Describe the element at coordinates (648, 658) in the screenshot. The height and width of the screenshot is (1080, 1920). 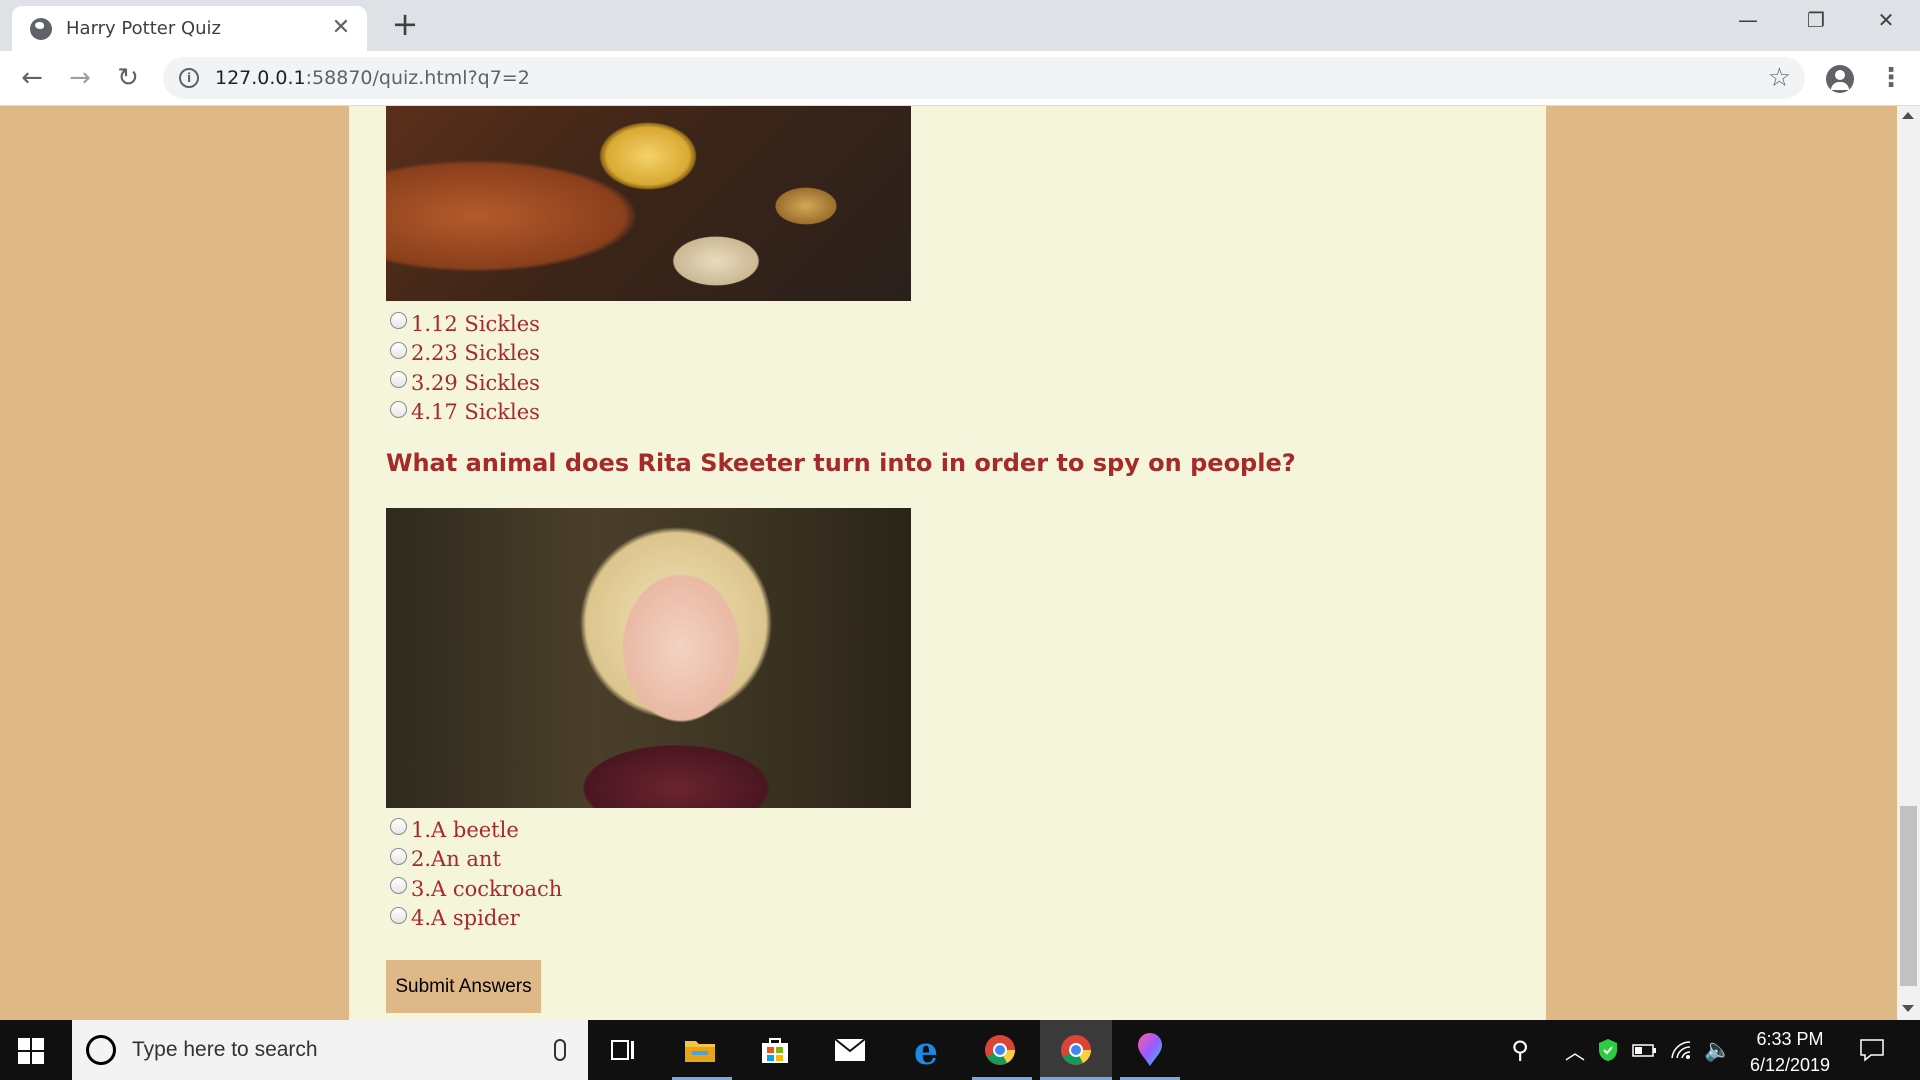
I see `rita-skeeter-image` at that location.